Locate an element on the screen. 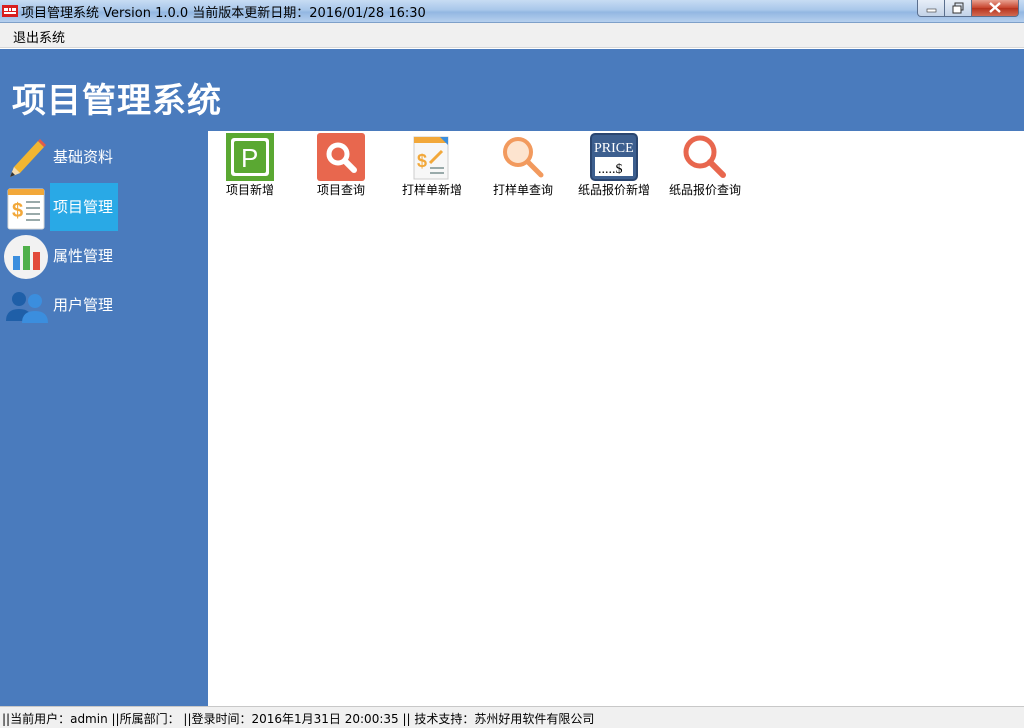 This screenshot has height=728, width=1024. close-icon is located at coordinates (995, 7).